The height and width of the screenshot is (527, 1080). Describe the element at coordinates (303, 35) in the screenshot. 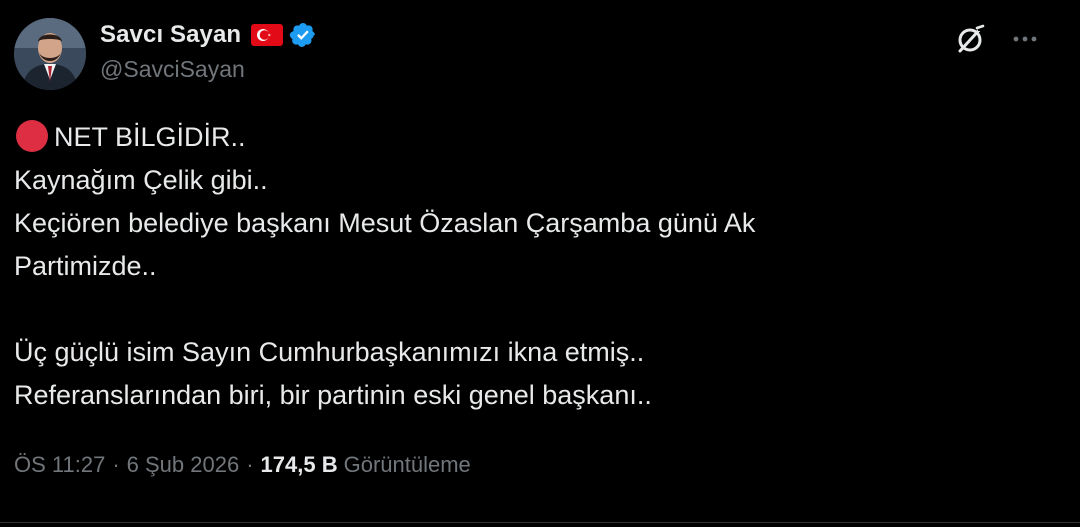

I see `verified-badge-icon` at that location.